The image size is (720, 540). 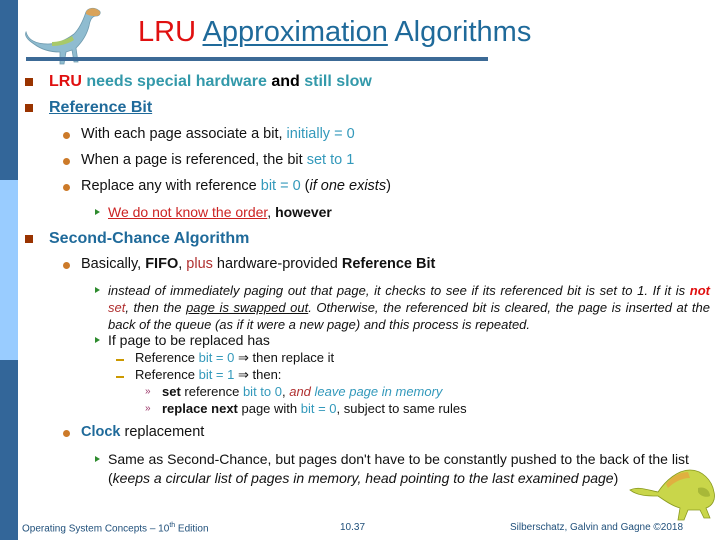 I want to click on bullet-second-chance: Second-Chance Algorithm, so click(x=149, y=239).